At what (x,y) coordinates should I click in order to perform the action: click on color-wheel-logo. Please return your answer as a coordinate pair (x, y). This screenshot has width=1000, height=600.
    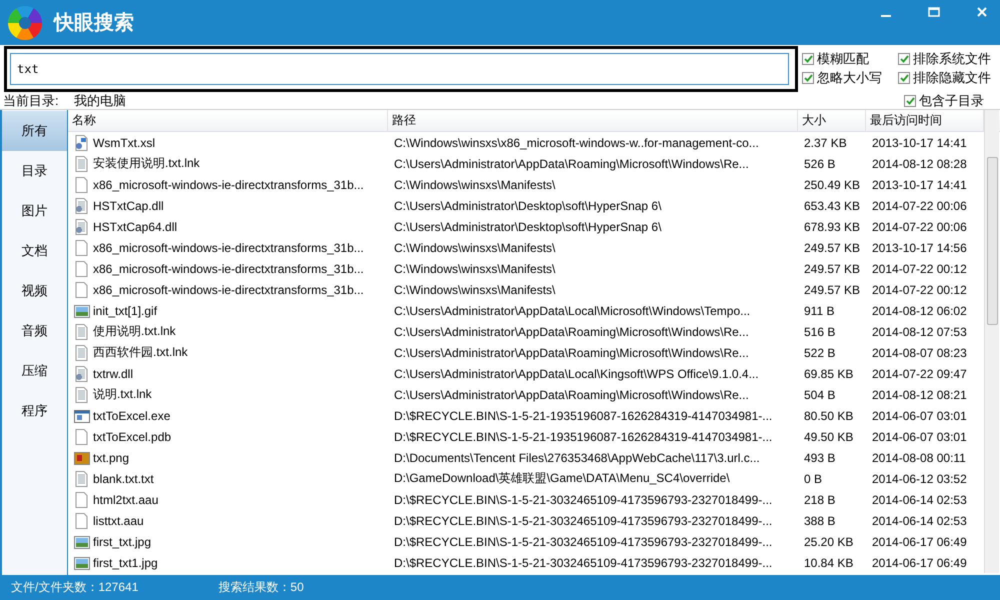
    Looking at the image, I should click on (25, 23).